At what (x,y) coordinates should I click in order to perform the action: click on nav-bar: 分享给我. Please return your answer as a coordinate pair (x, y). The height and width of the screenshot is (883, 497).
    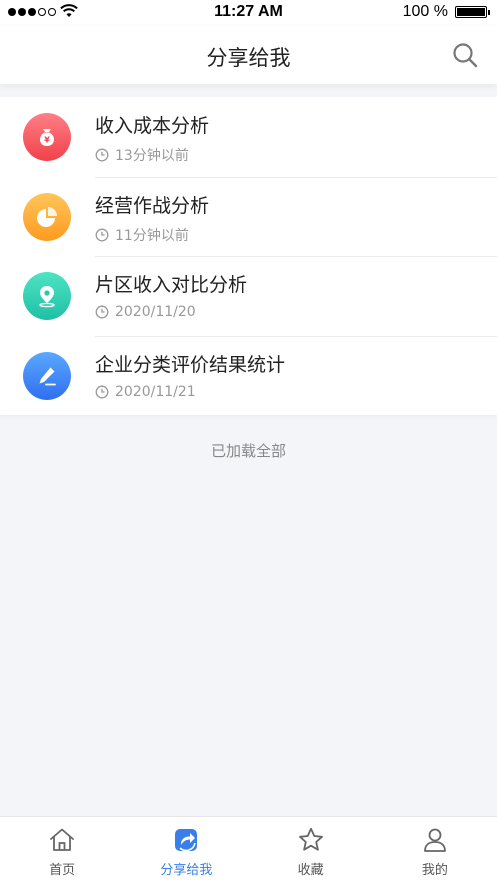
    Looking at the image, I should click on (248, 55).